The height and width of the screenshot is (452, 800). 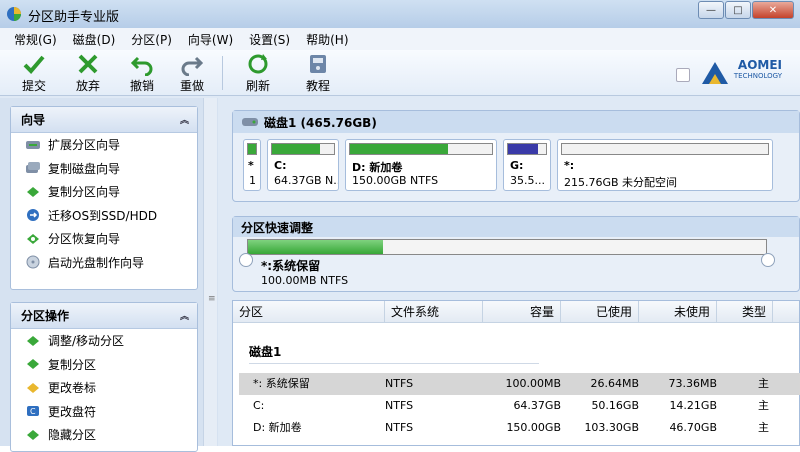 I want to click on window-title: 分区助手专业版, so click(x=74, y=17).